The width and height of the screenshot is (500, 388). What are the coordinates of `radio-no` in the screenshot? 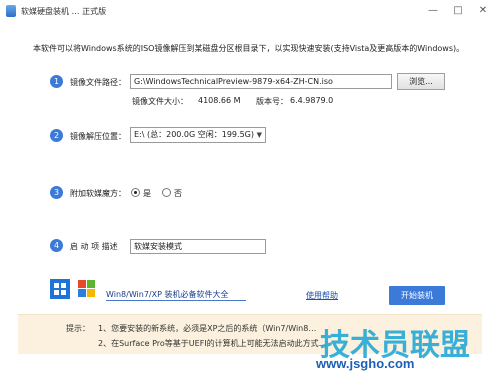 It's located at (166, 192).